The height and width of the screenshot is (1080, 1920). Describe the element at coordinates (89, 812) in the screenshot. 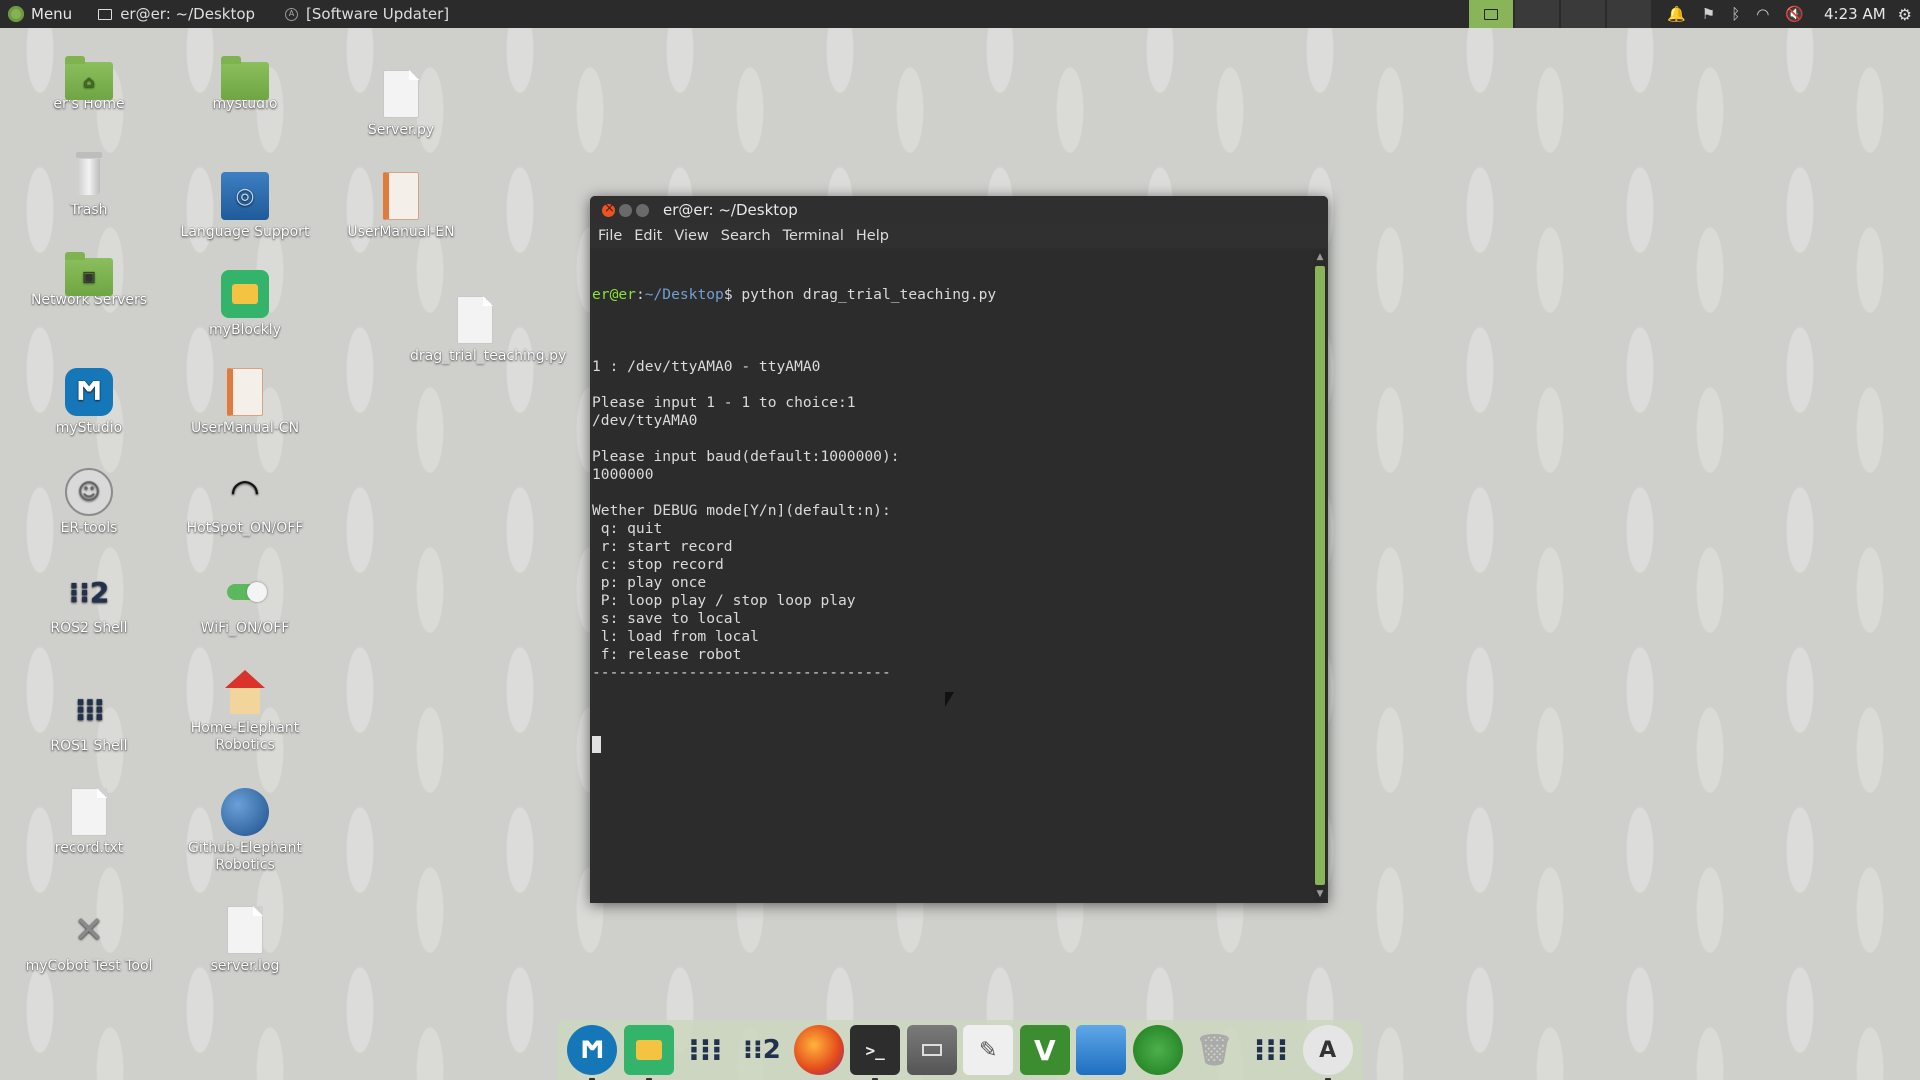

I see `text-file-icon` at that location.